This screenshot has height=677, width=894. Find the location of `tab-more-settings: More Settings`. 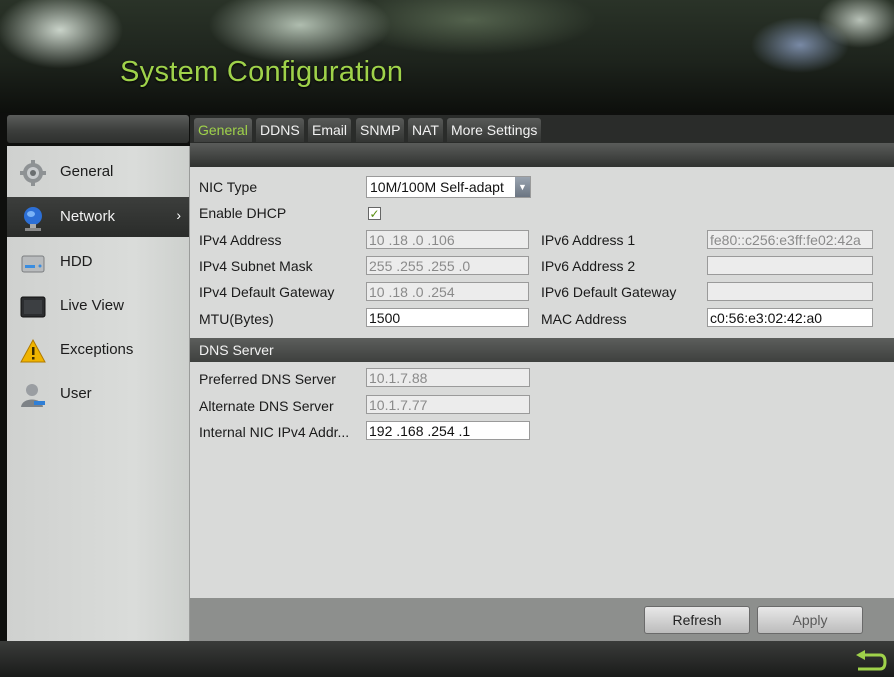

tab-more-settings: More Settings is located at coordinates (494, 130).